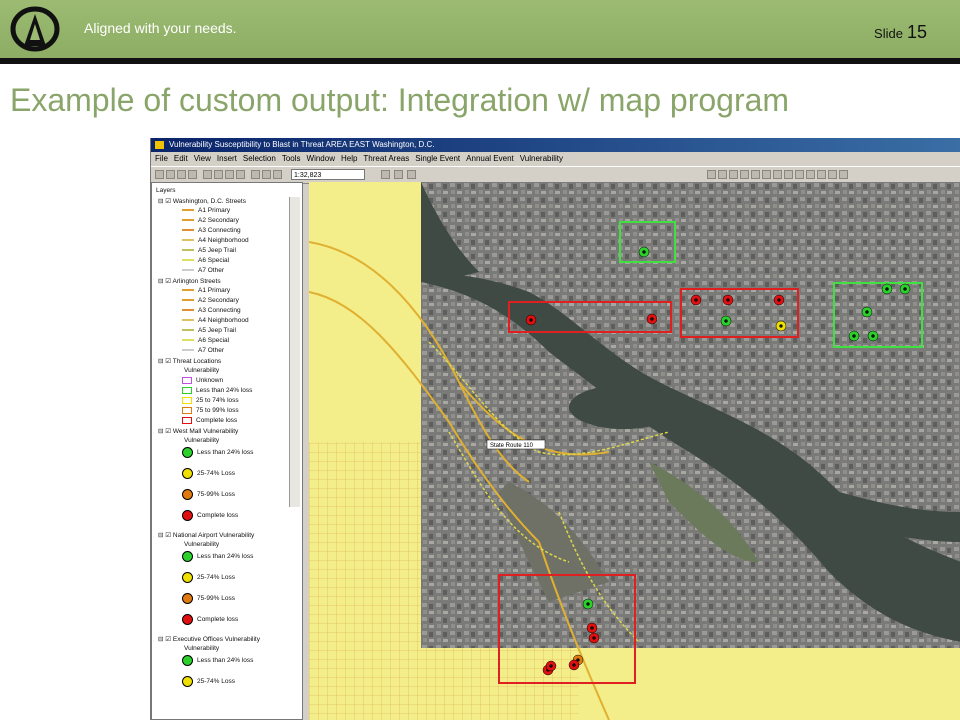 This screenshot has height=720, width=960. I want to click on menu-item: Single Event, so click(437, 158).